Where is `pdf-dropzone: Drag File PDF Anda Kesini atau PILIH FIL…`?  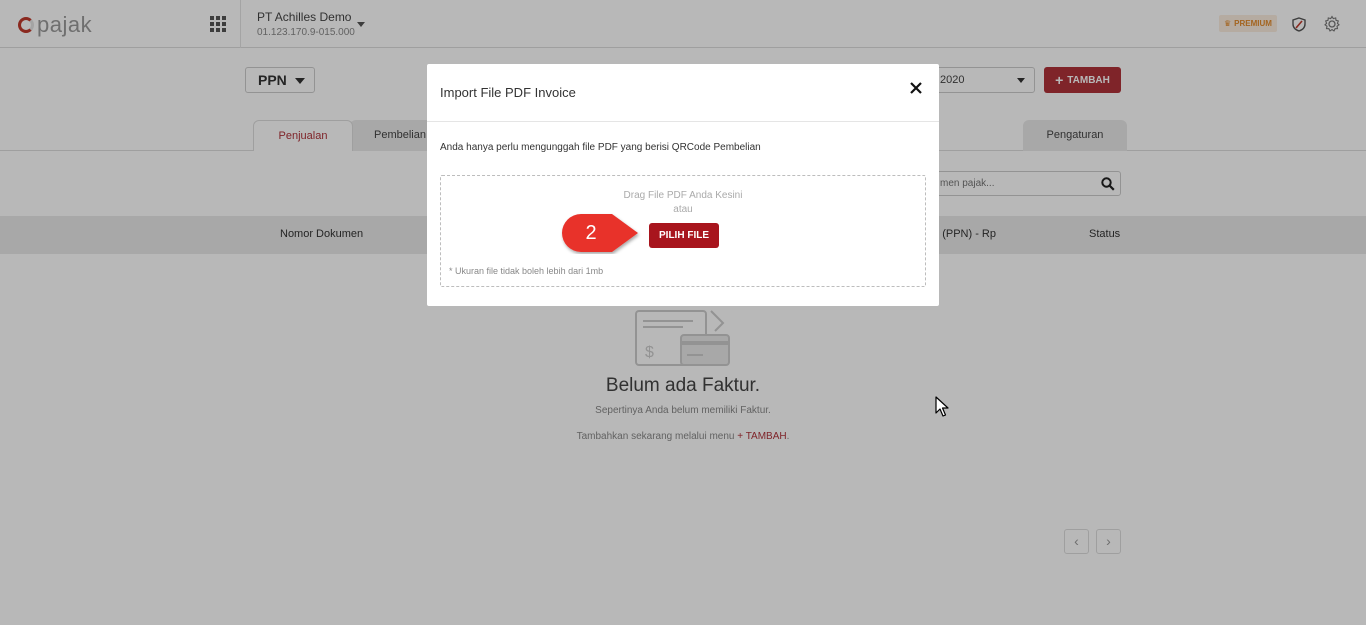 pdf-dropzone: Drag File PDF Anda Kesini atau PILIH FIL… is located at coordinates (683, 231).